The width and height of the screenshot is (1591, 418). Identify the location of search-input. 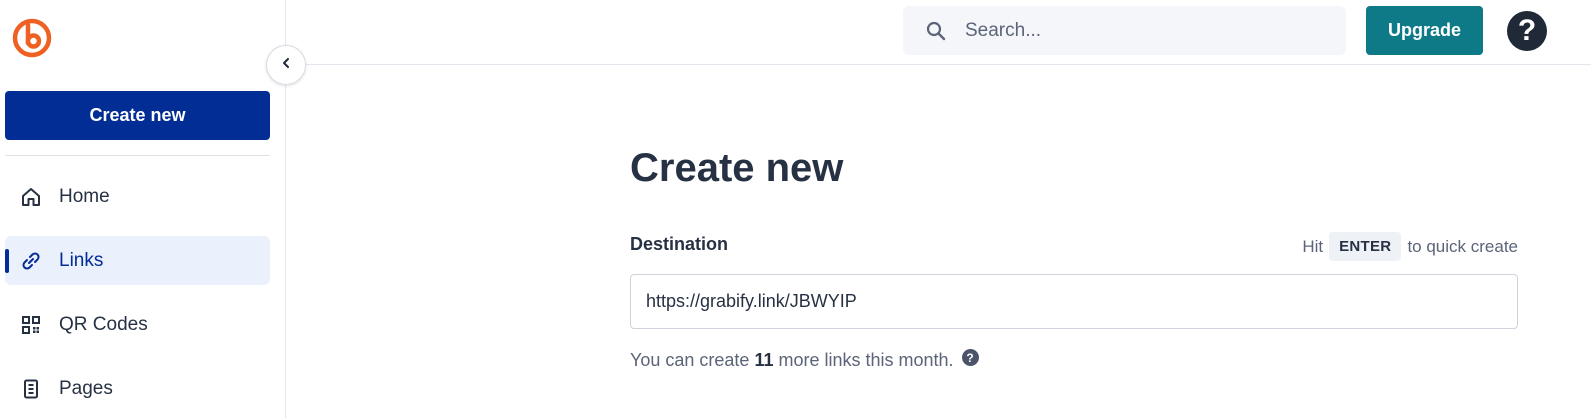
(1145, 30).